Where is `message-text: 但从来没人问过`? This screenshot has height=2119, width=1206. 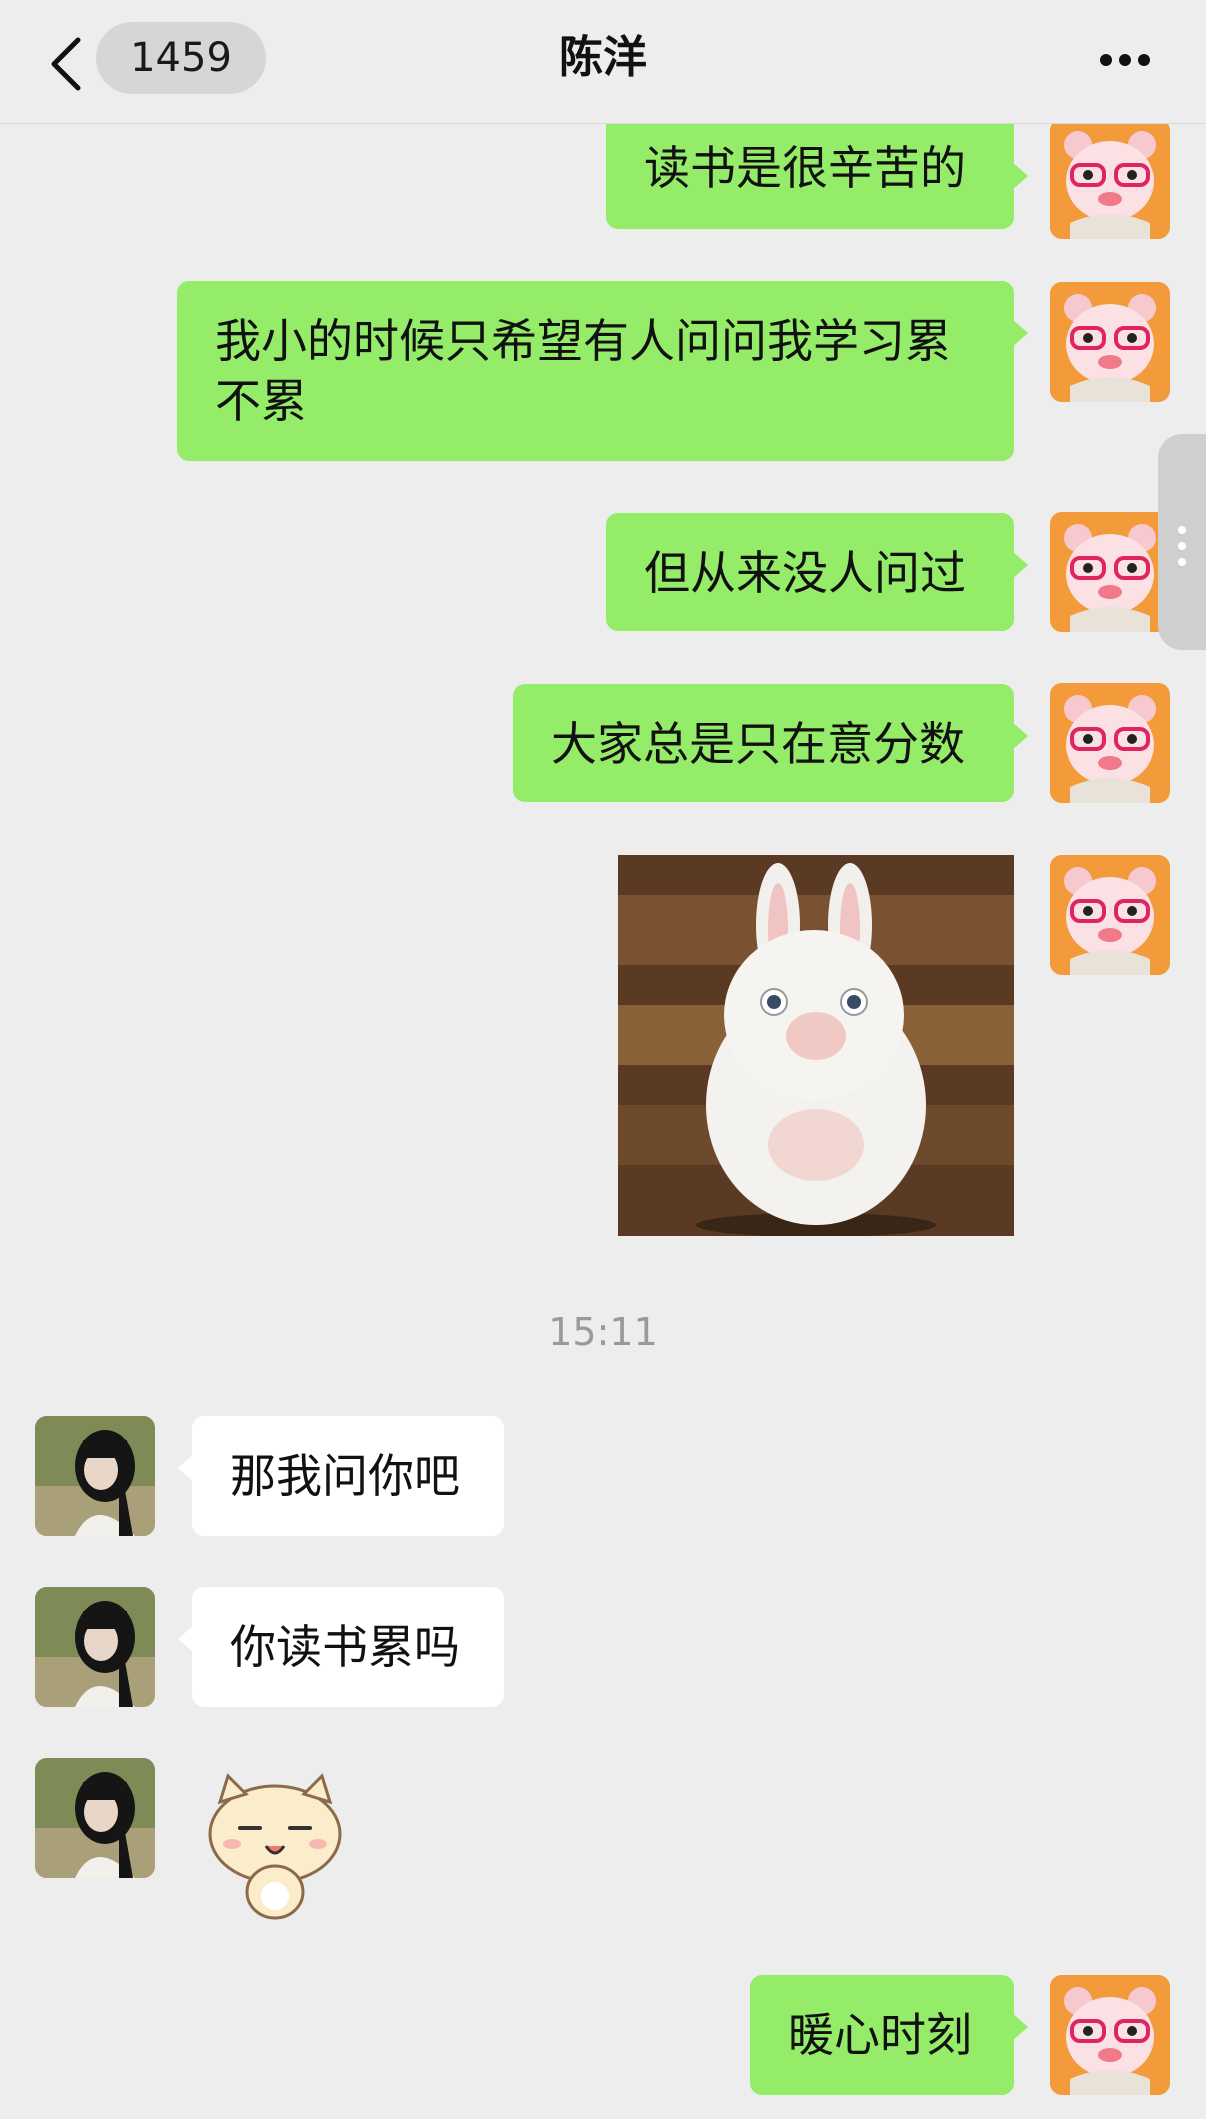 message-text: 但从来没人问过 is located at coordinates (805, 573).